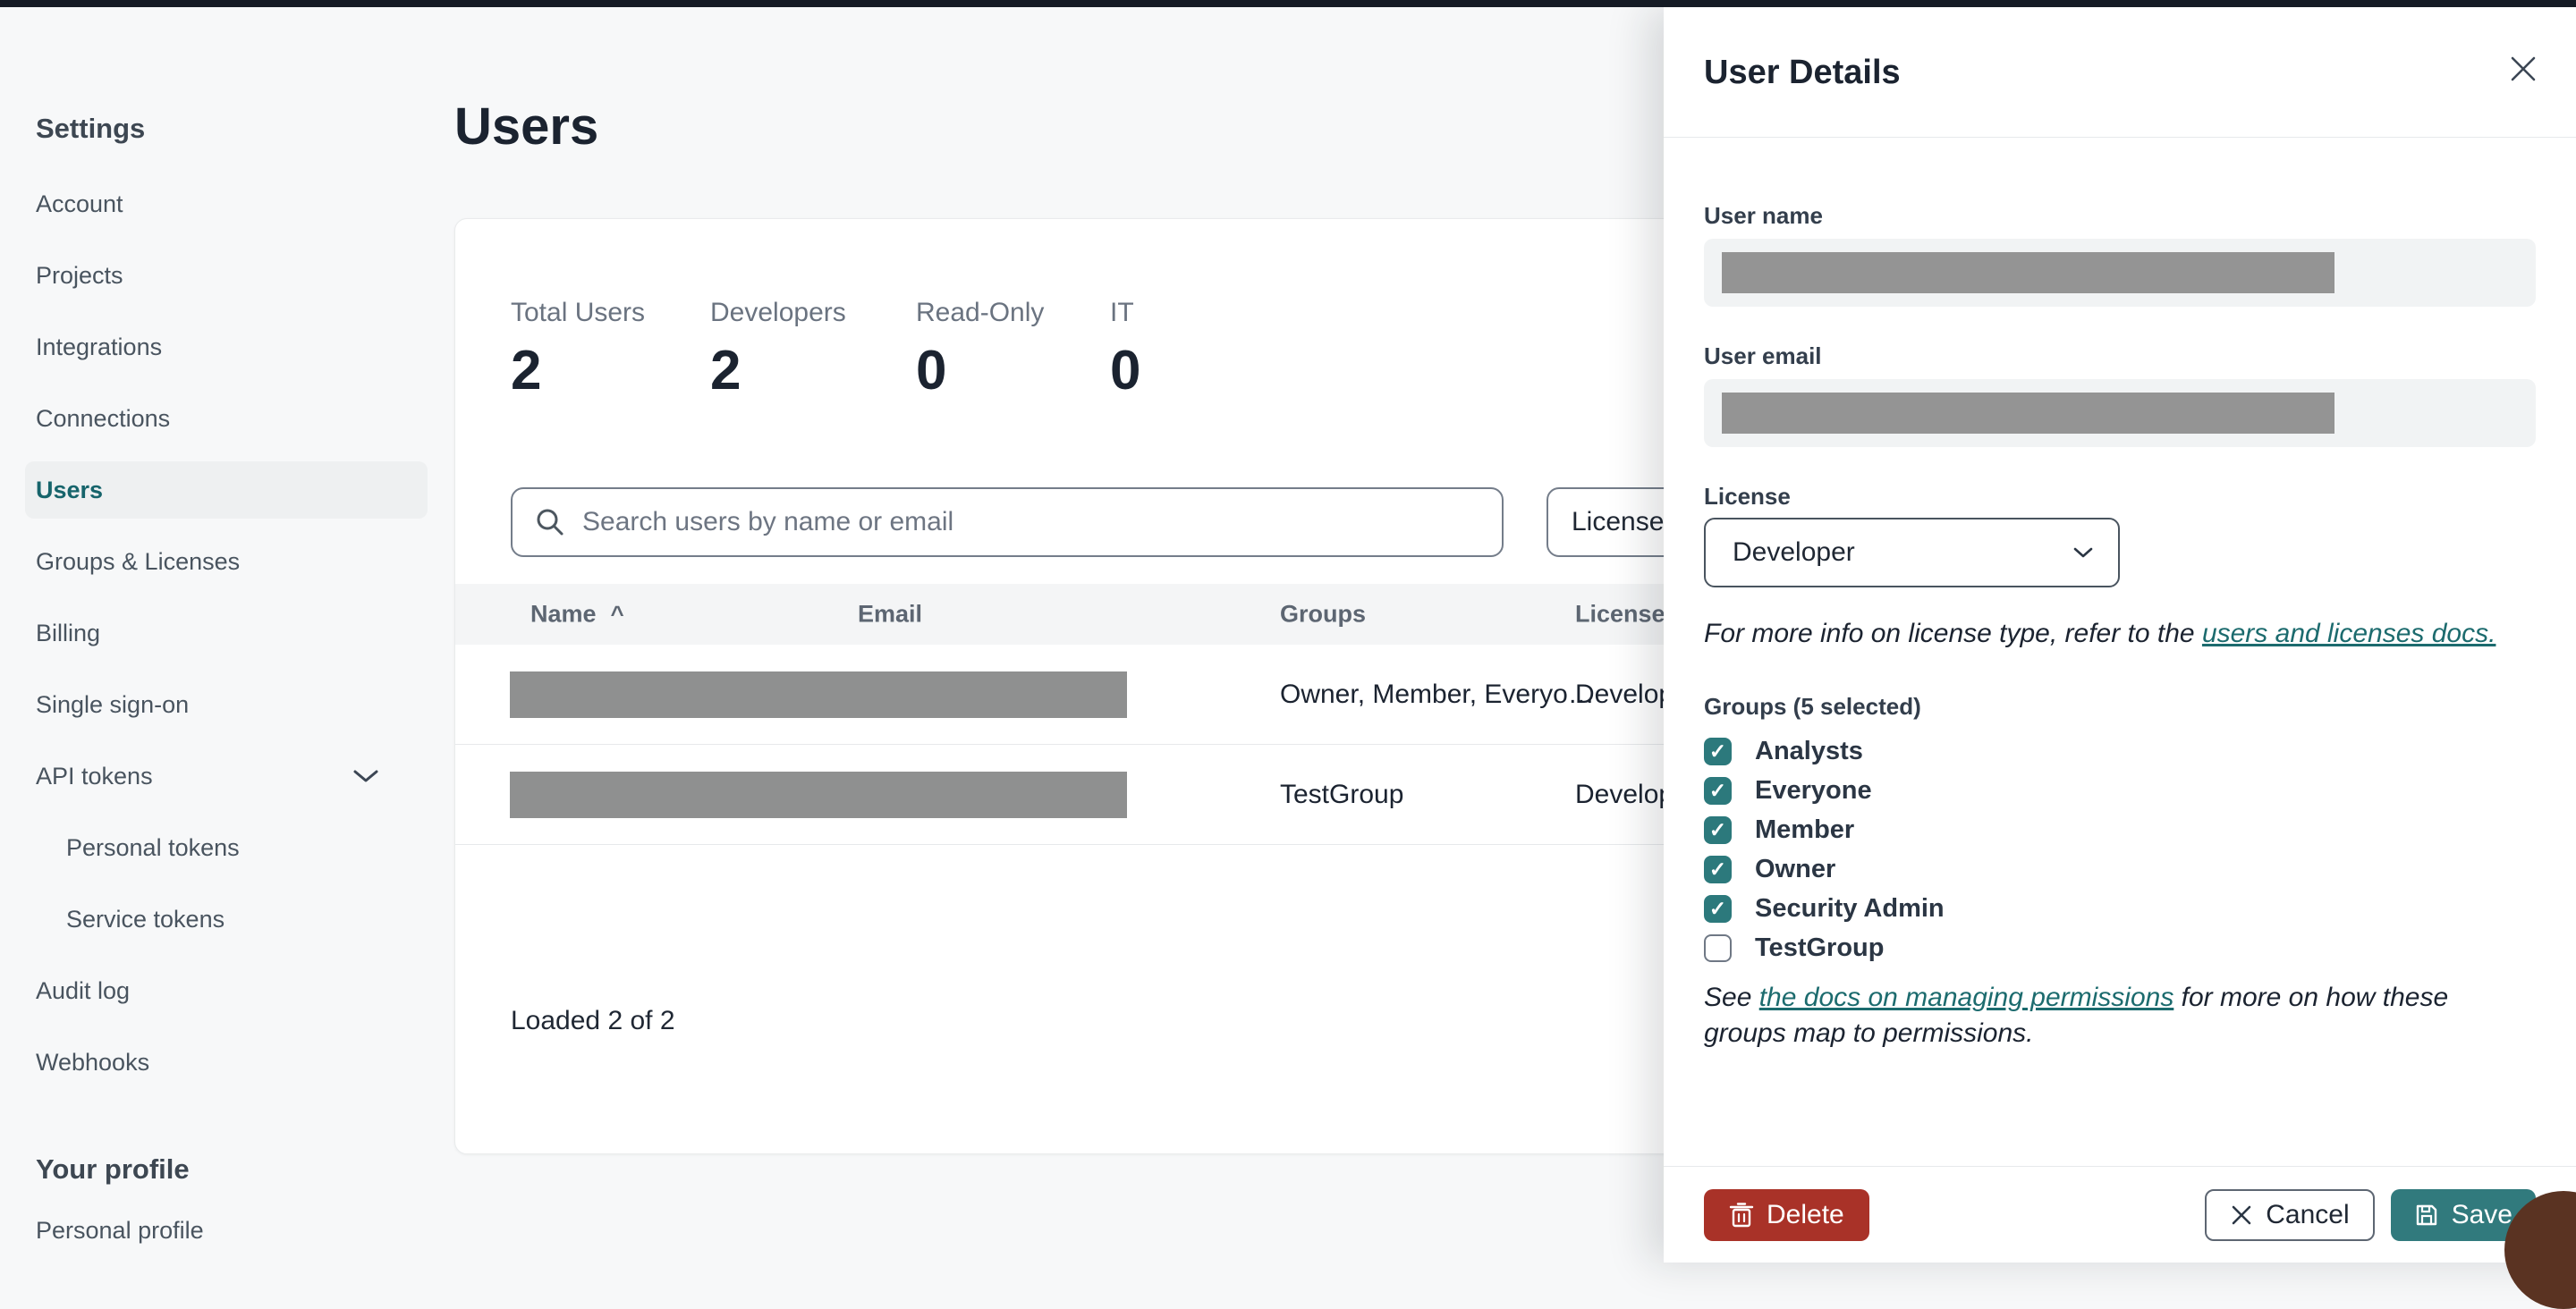  Describe the element at coordinates (617, 614) in the screenshot. I see `sort-asc-icon: ^` at that location.